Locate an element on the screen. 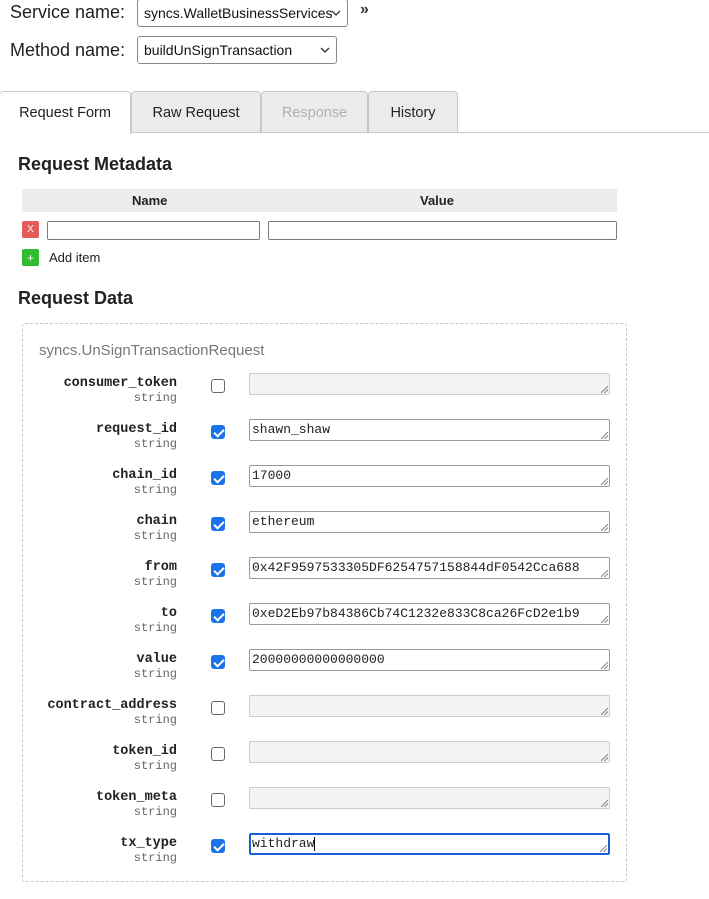 The height and width of the screenshot is (899, 709). field-row-contract-address: contract_address string is located at coordinates (354, 716).